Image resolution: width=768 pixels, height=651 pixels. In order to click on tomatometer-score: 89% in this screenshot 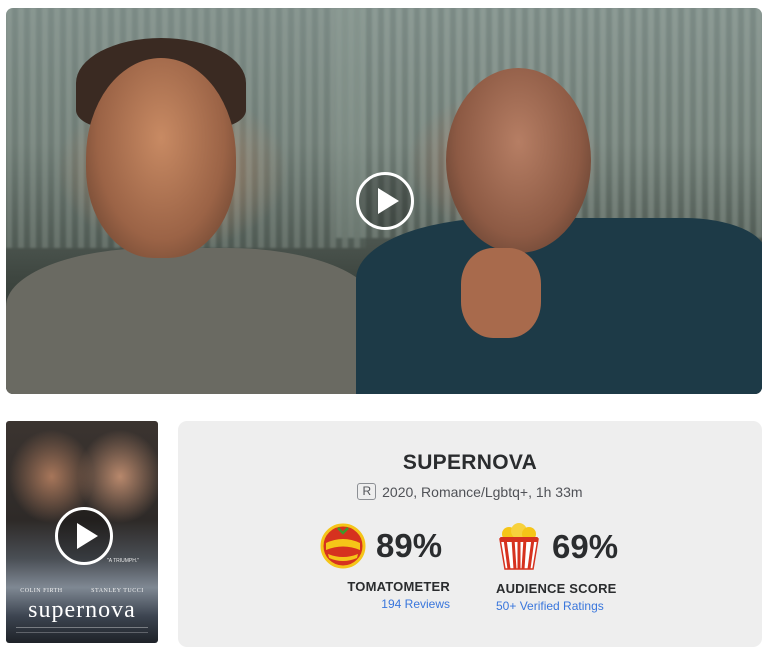, I will do `click(409, 545)`.